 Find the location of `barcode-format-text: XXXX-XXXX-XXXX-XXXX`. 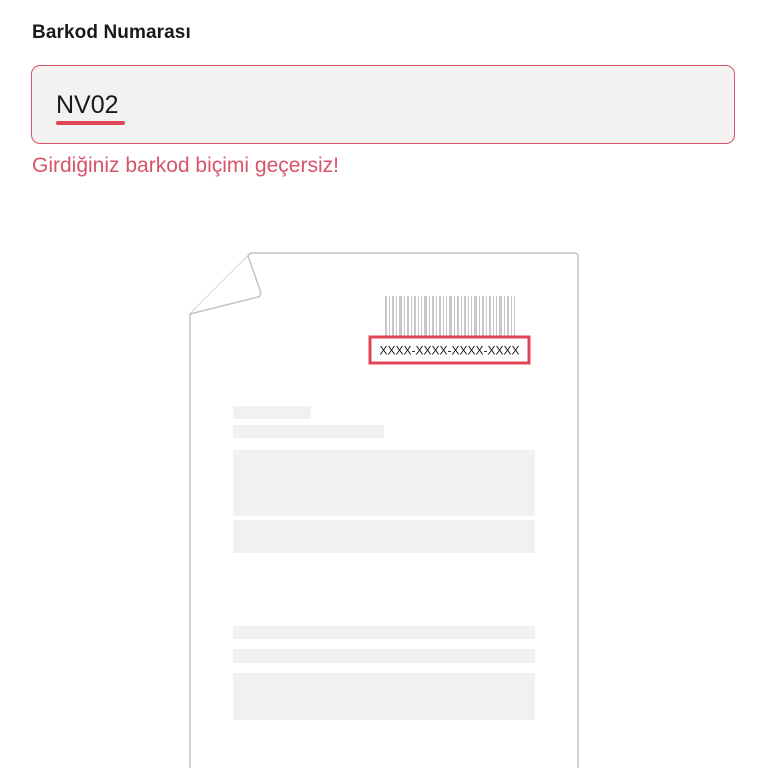

barcode-format-text: XXXX-XXXX-XXXX-XXXX is located at coordinates (449, 351).